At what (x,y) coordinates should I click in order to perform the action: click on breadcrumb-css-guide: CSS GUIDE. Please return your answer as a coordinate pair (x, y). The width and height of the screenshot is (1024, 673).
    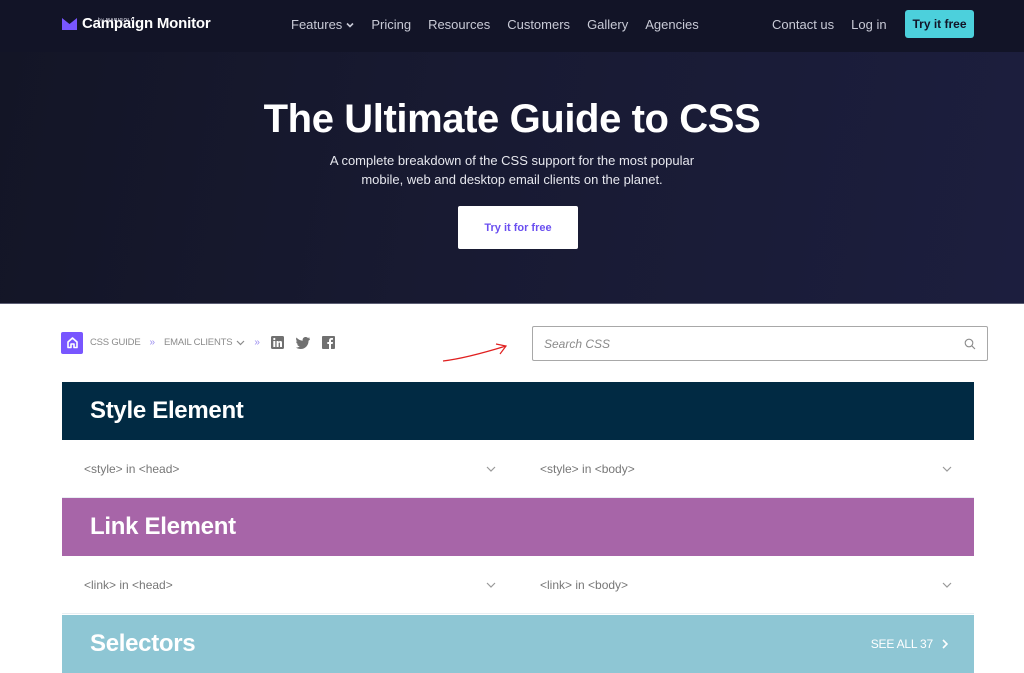
    Looking at the image, I should click on (115, 342).